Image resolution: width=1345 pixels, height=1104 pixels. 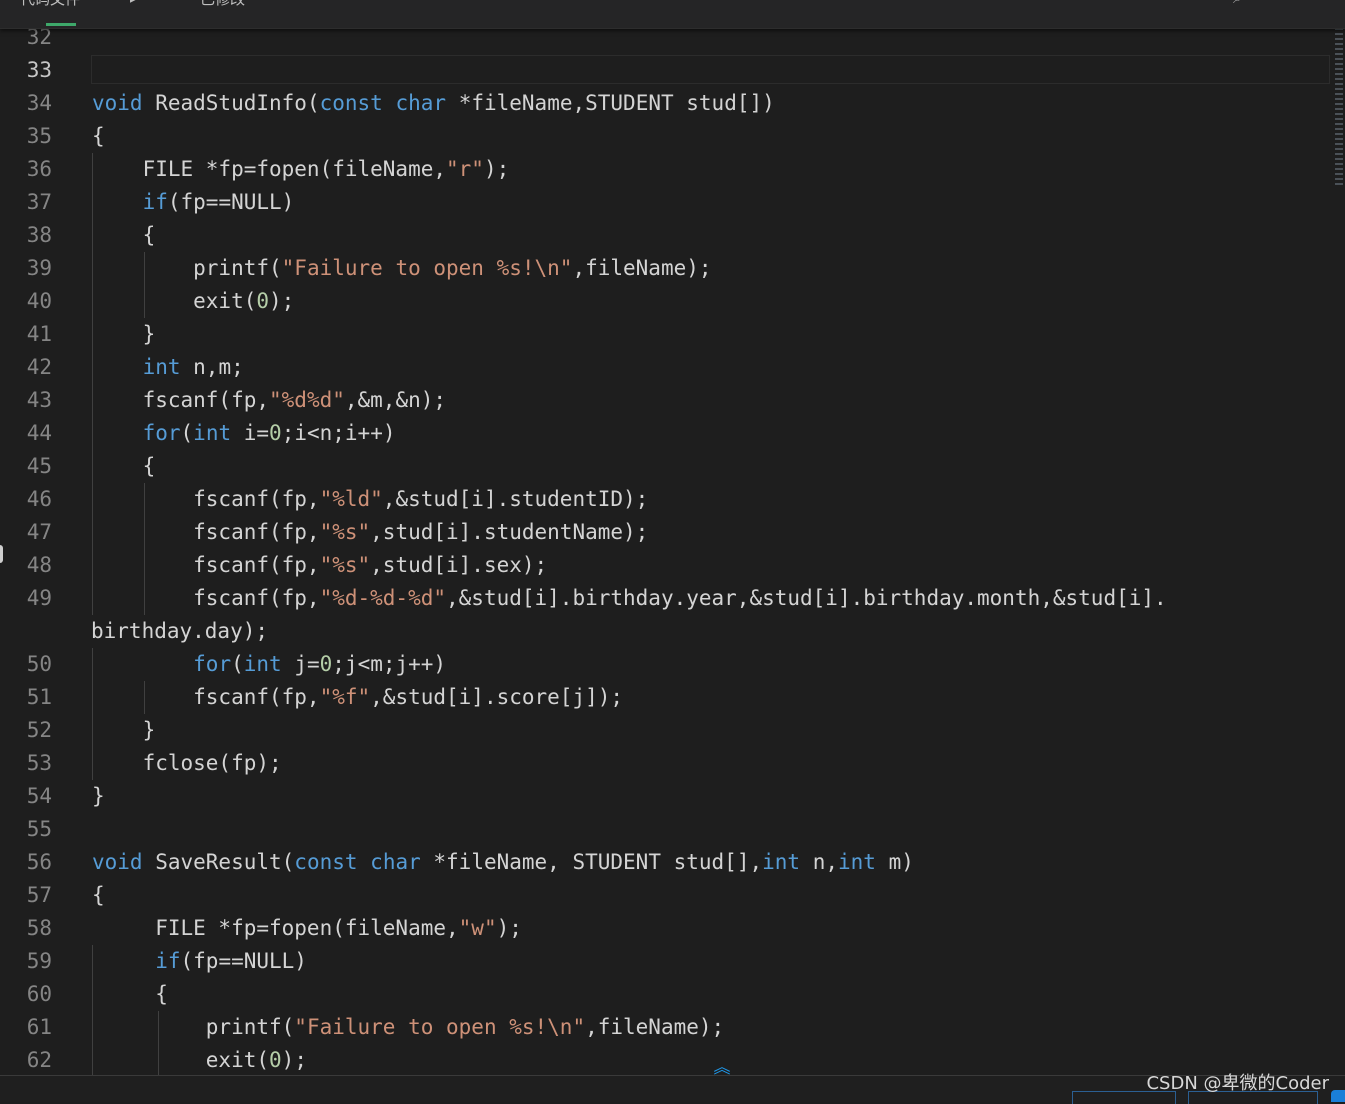 I want to click on code-token: ,stud[i].studentName);, so click(x=509, y=532).